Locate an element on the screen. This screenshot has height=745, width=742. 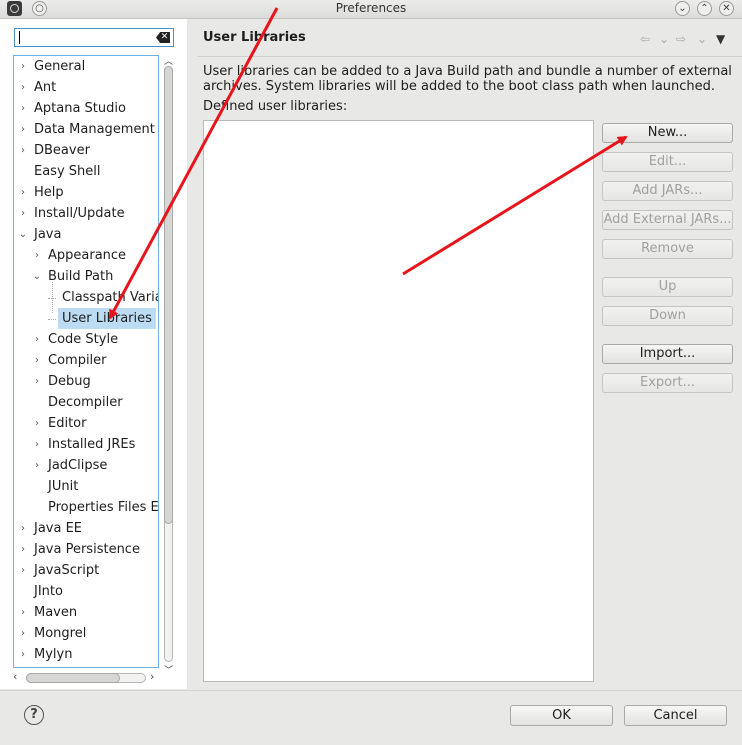
tree-item-label: Java EE is located at coordinates (58, 528).